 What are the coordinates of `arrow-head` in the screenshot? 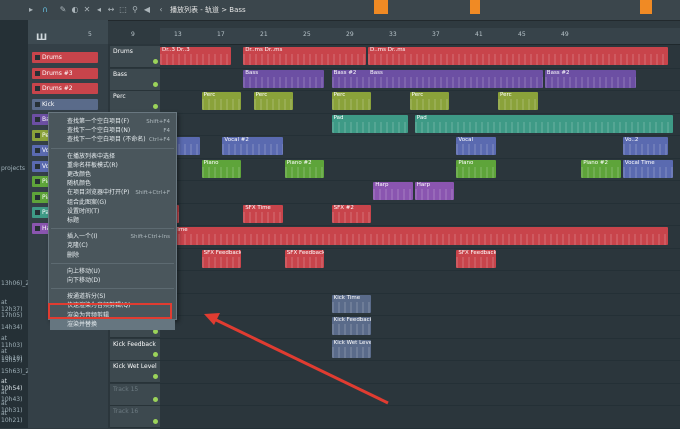 It's located at (212, 319).